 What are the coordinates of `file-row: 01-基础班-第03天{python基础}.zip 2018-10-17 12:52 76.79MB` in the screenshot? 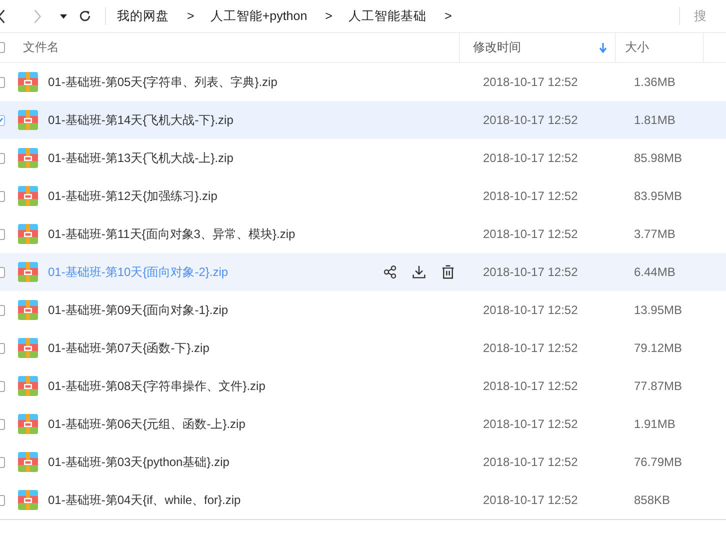 It's located at (363, 462).